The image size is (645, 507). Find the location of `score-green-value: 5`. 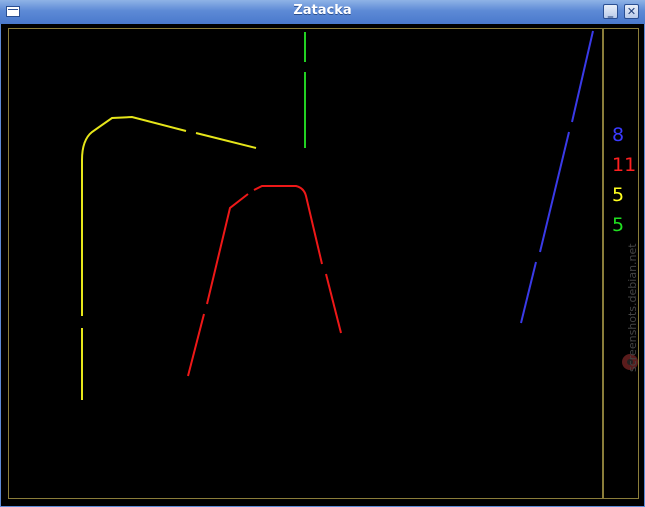

score-green-value: 5 is located at coordinates (618, 225).